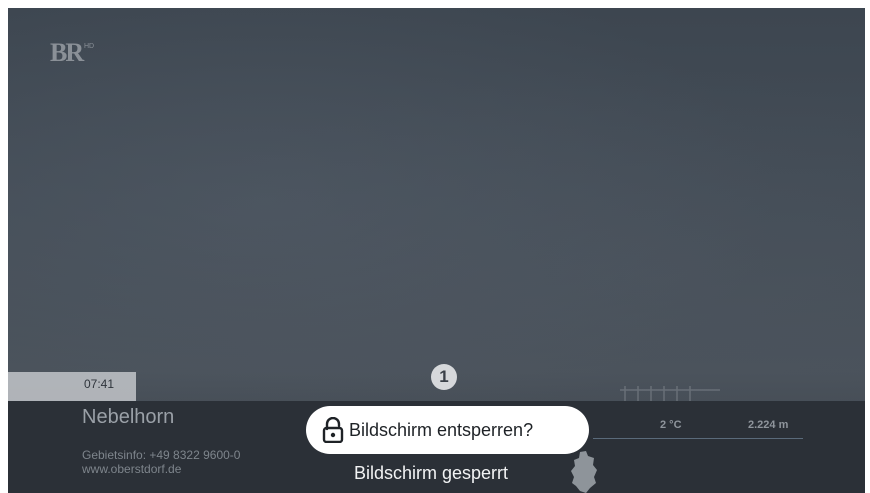  I want to click on altitude-value: 2.224 m, so click(768, 425).